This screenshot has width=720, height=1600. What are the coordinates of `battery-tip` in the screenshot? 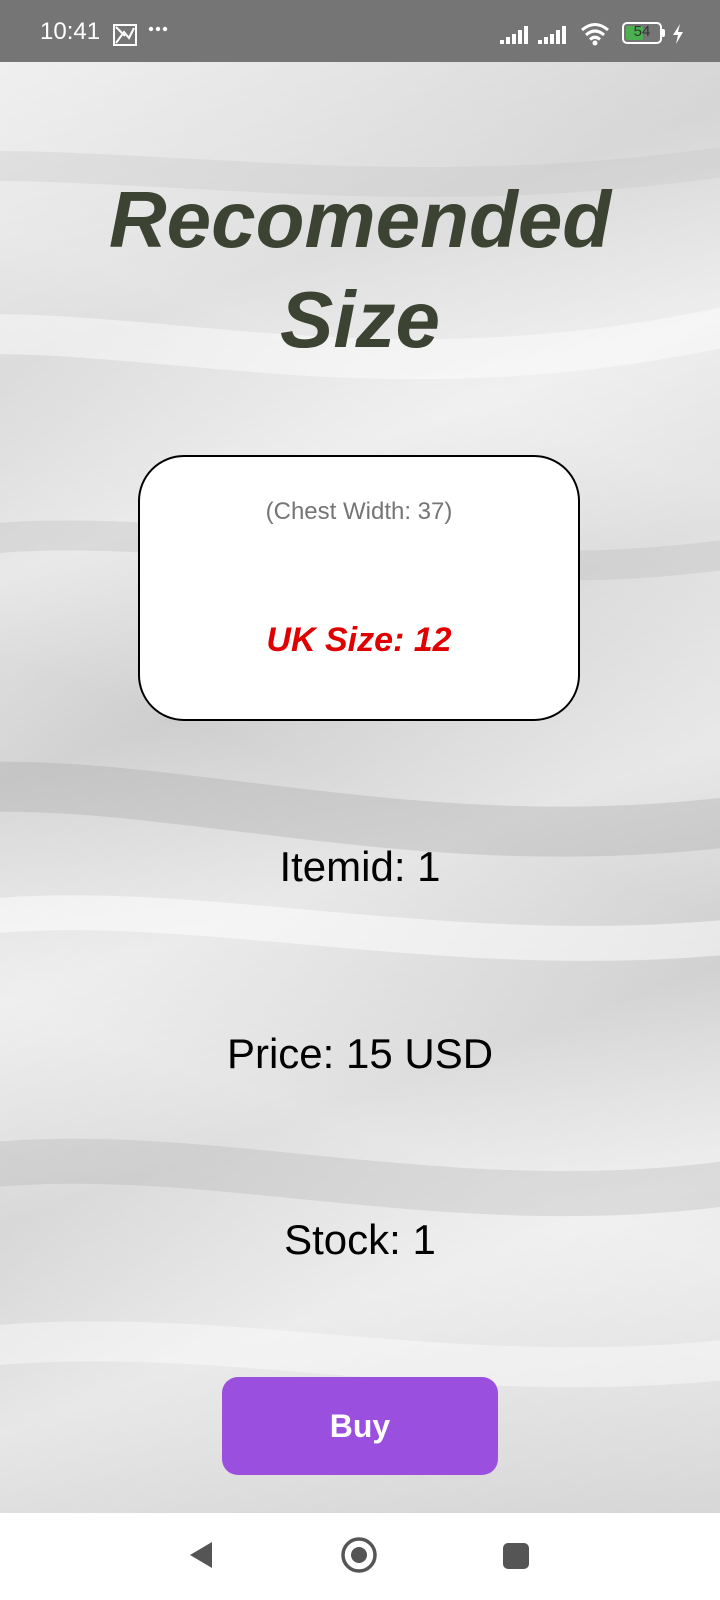 It's located at (663, 33).